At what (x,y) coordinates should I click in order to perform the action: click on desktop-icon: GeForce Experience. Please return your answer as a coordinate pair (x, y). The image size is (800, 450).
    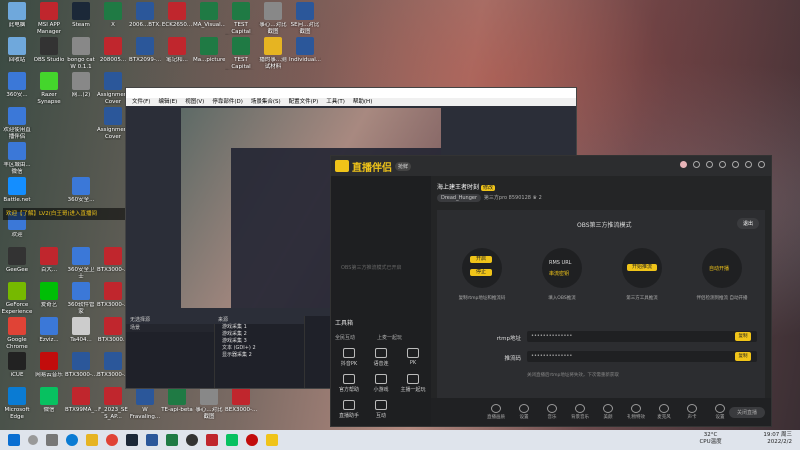
    Looking at the image, I should click on (17, 298).